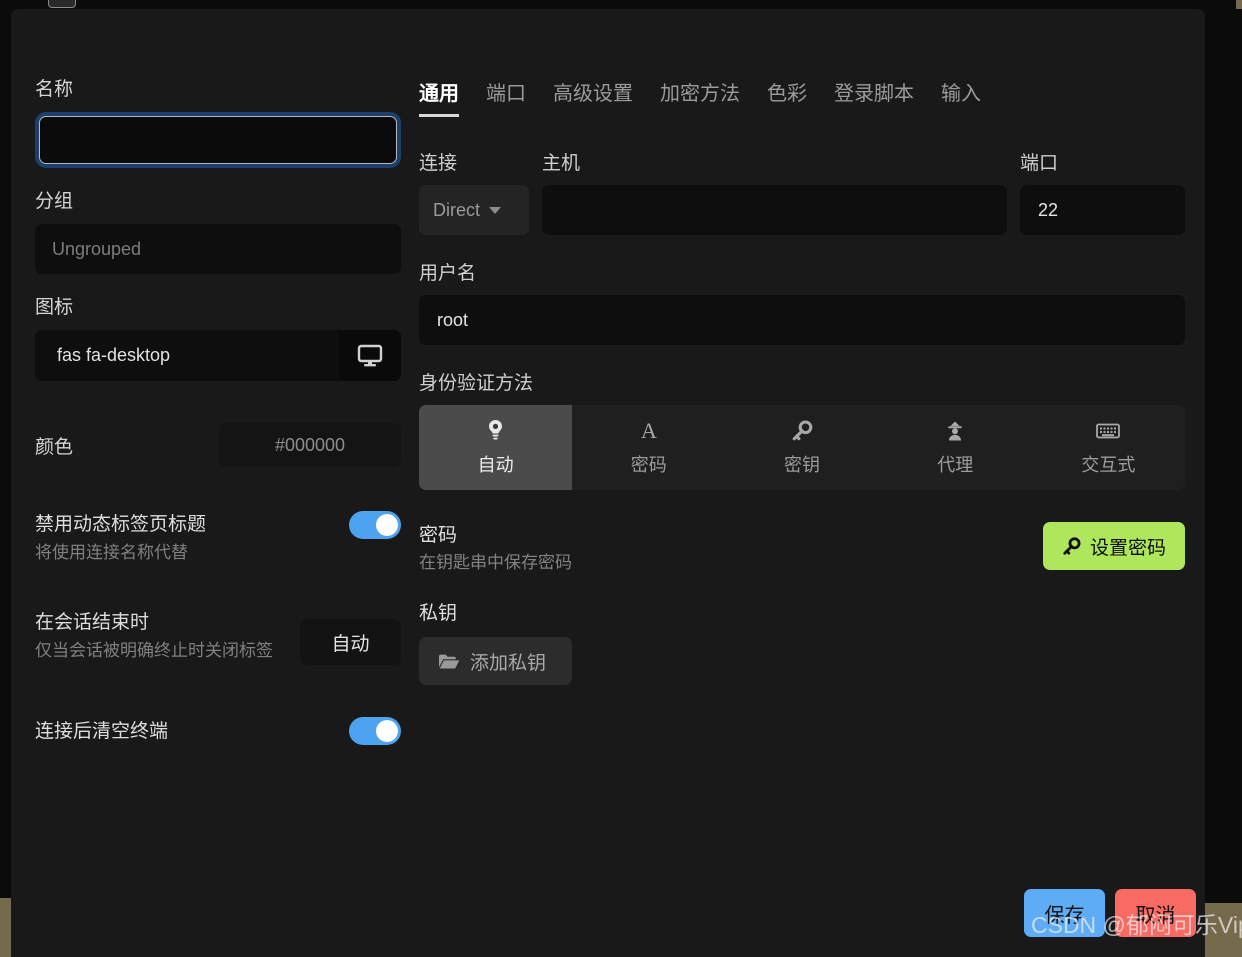 The height and width of the screenshot is (957, 1242). Describe the element at coordinates (218, 538) in the screenshot. I see `disable-dynamic-title-row: 禁用动态标签页标题 将使用连接名称代替` at that location.